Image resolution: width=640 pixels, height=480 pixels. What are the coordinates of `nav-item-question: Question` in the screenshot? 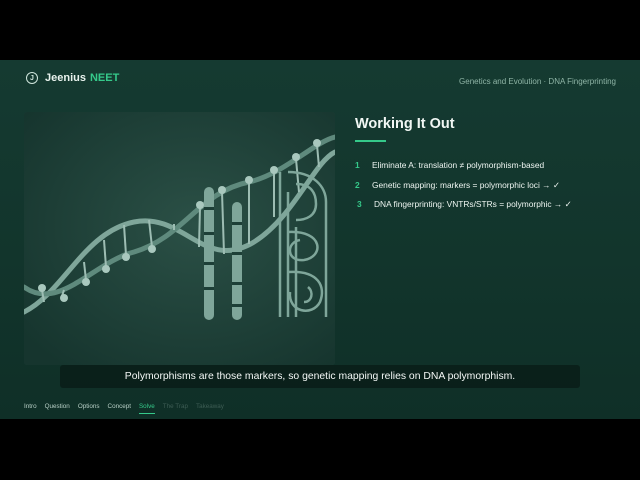 It's located at (57, 408).